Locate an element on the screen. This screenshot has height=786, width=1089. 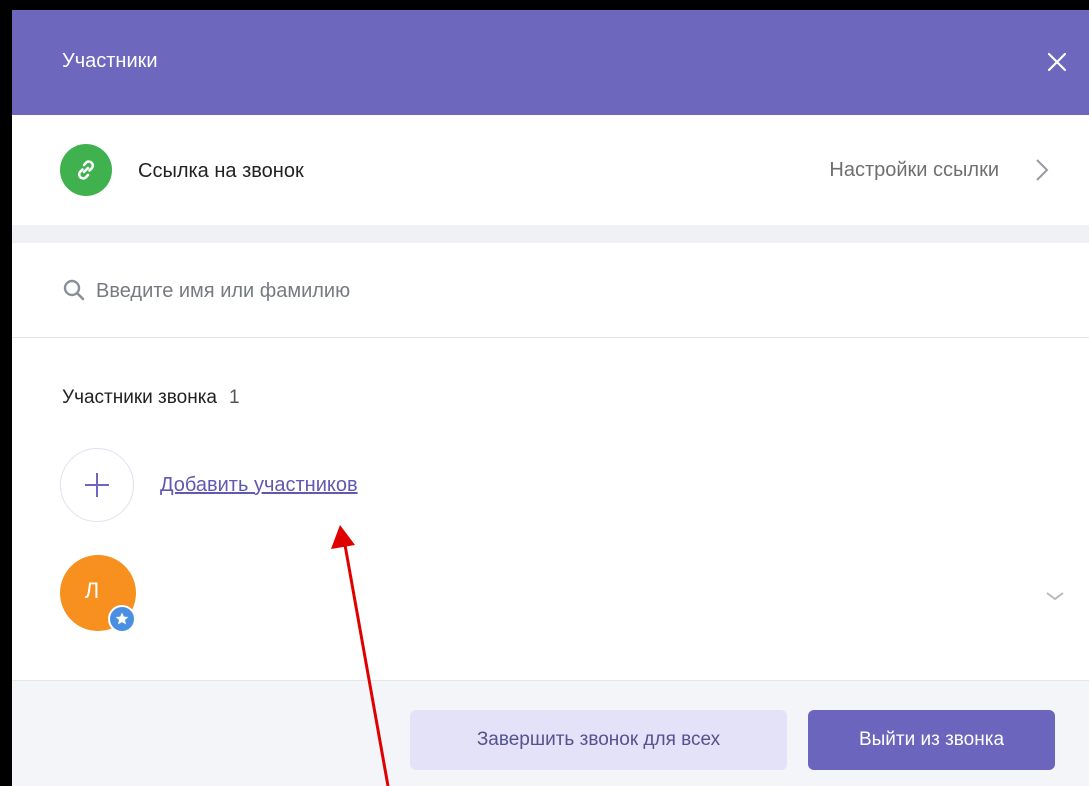
participants-title: Участники звонка is located at coordinates (139, 397).